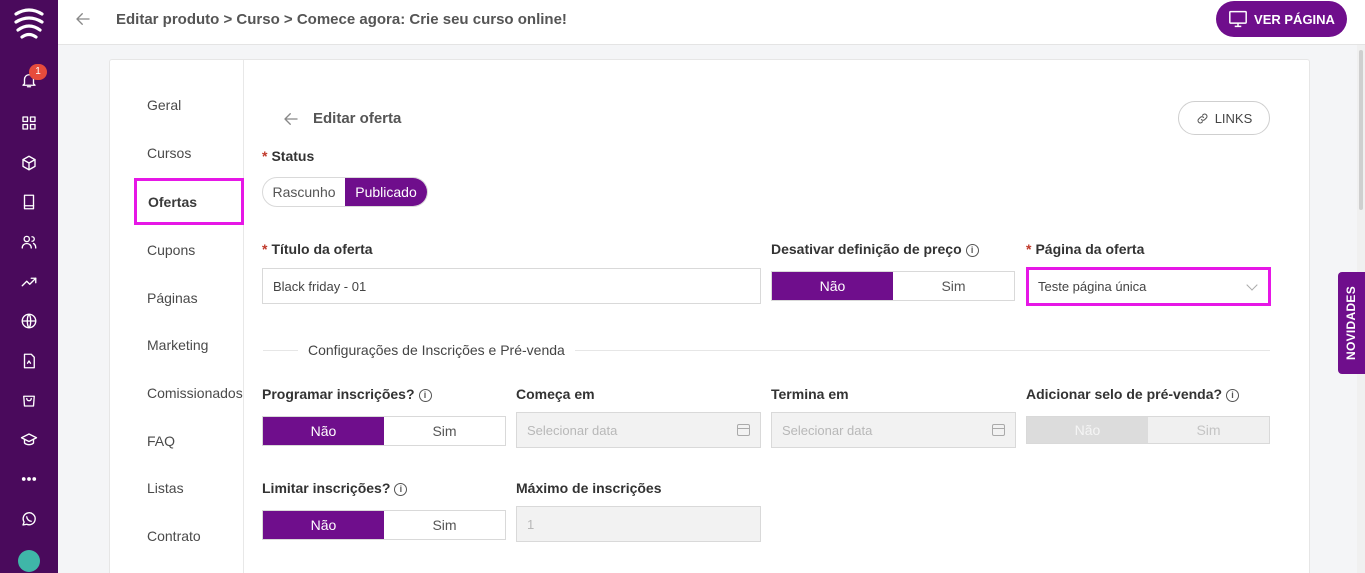 This screenshot has width=1365, height=573. What do you see at coordinates (1294, 19) in the screenshot?
I see `view-page-label: VER PÁGINA` at bounding box center [1294, 19].